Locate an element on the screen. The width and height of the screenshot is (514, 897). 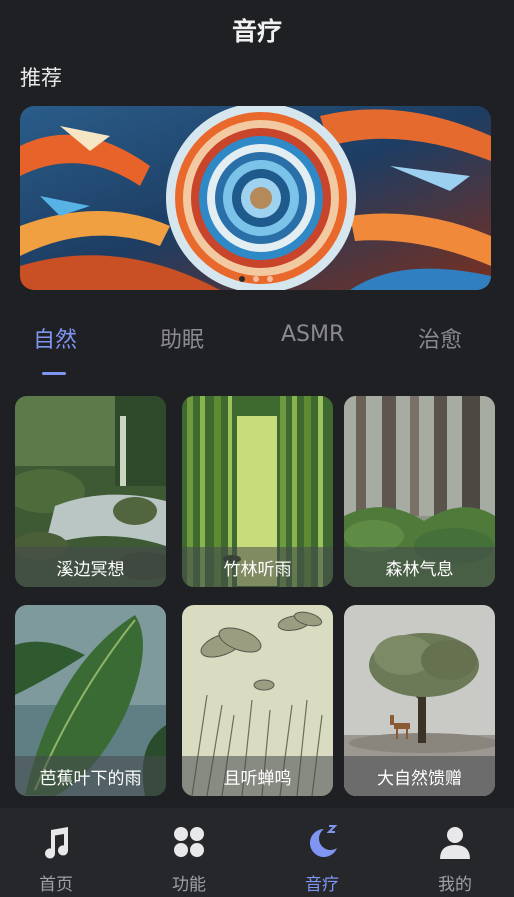
tab-asmr: ASMR is located at coordinates (312, 334).